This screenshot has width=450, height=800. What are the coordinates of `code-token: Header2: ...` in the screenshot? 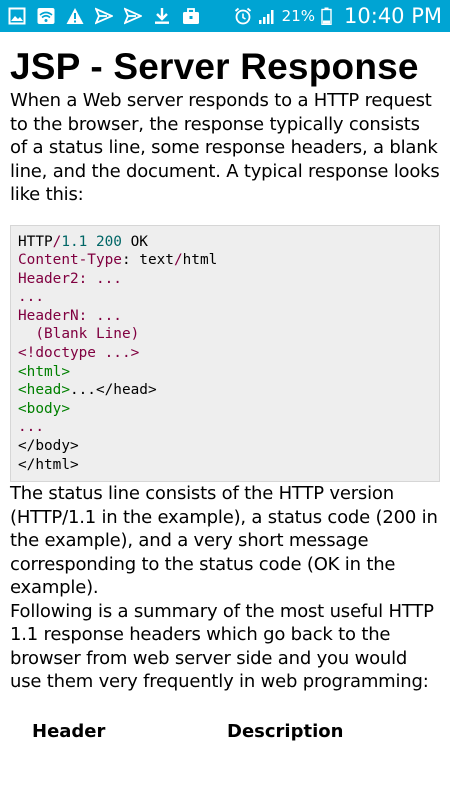 It's located at (70, 278).